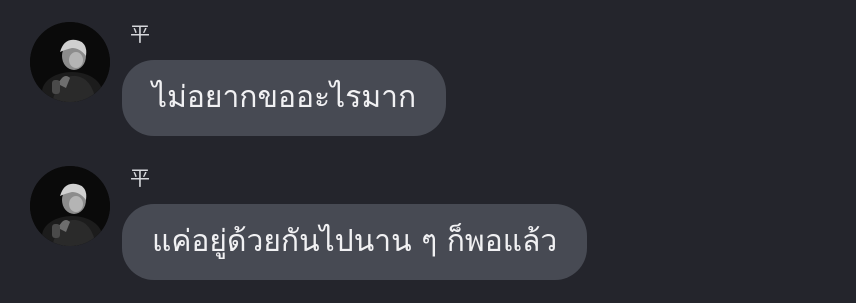 The height and width of the screenshot is (303, 856). Describe the element at coordinates (355, 242) in the screenshot. I see `message-bubble: แค่อยู่ด้วยกันไปนาน ๆ ก็พอแล้ว` at that location.